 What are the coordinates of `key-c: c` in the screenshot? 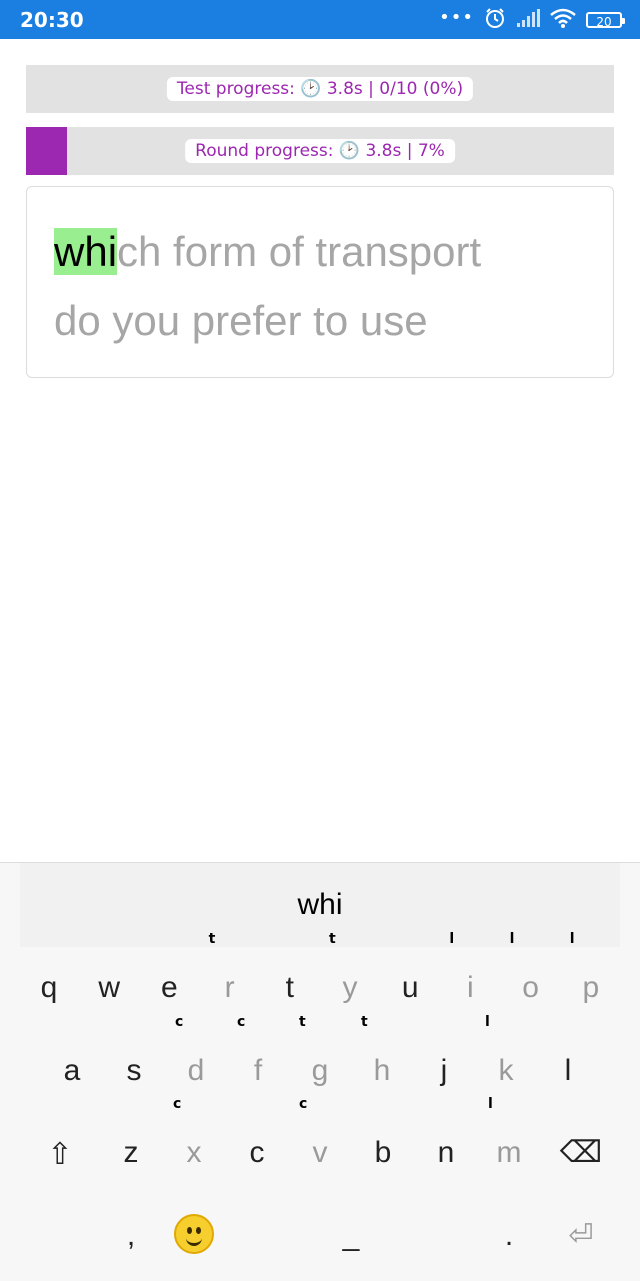 It's located at (257, 1153).